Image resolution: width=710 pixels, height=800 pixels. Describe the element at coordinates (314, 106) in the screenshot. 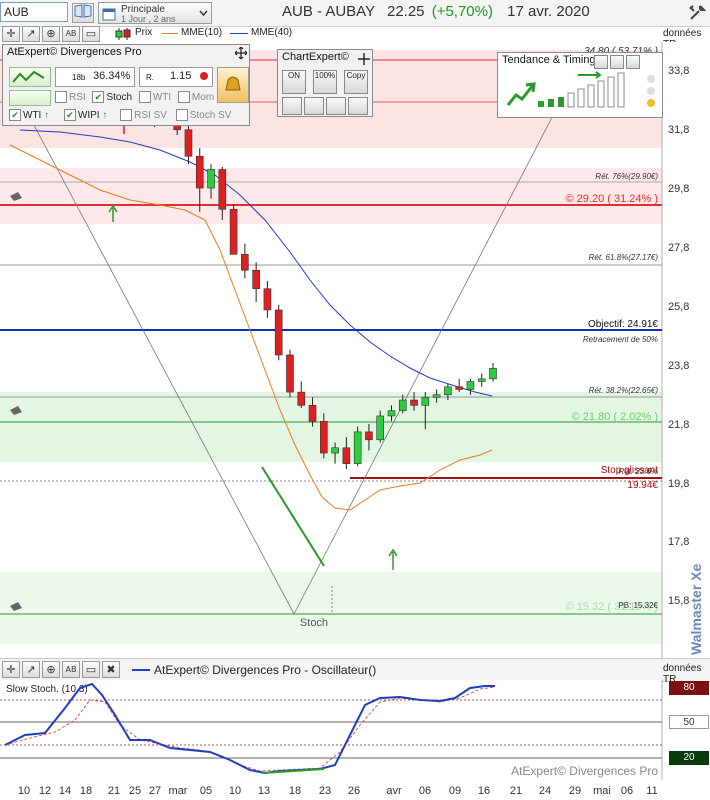

I see `pencil-icon` at that location.